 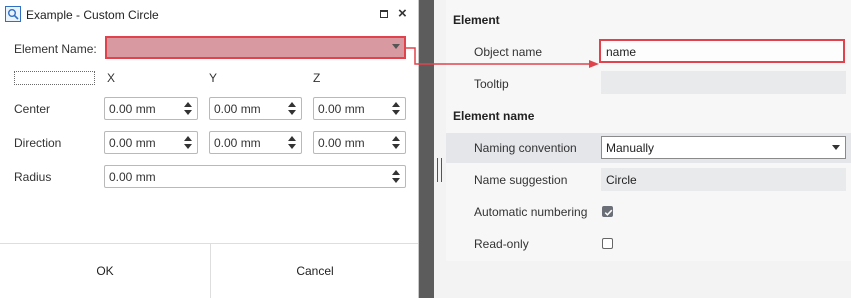 I want to click on read-only-checkbox, so click(x=607, y=243).